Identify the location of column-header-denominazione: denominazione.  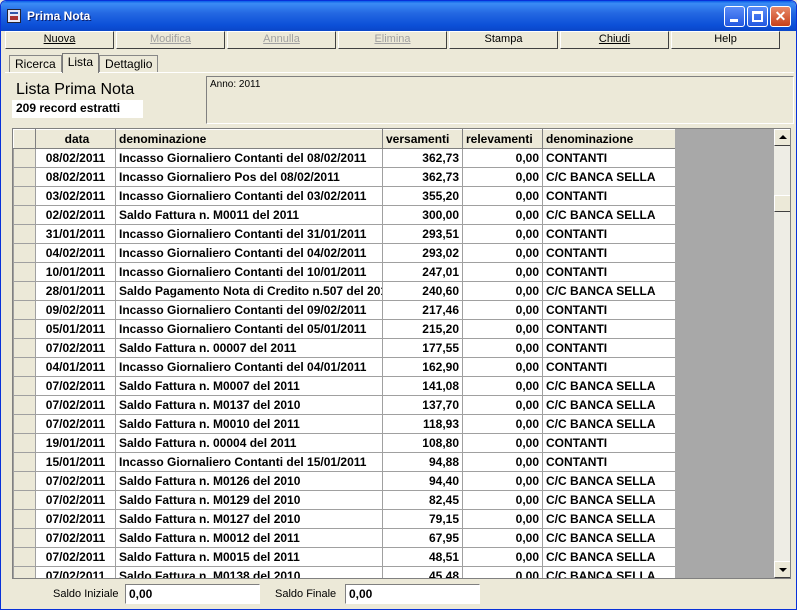
(249, 139).